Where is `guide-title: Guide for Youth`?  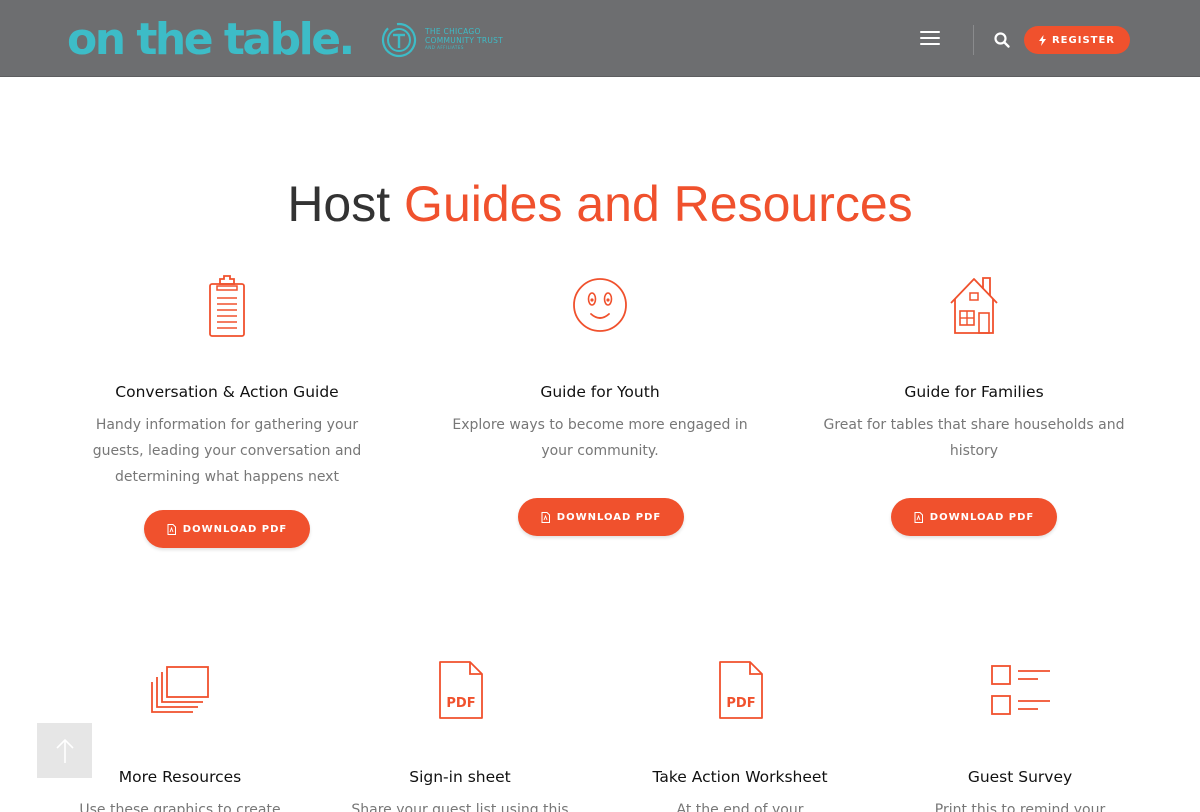 guide-title: Guide for Youth is located at coordinates (600, 392).